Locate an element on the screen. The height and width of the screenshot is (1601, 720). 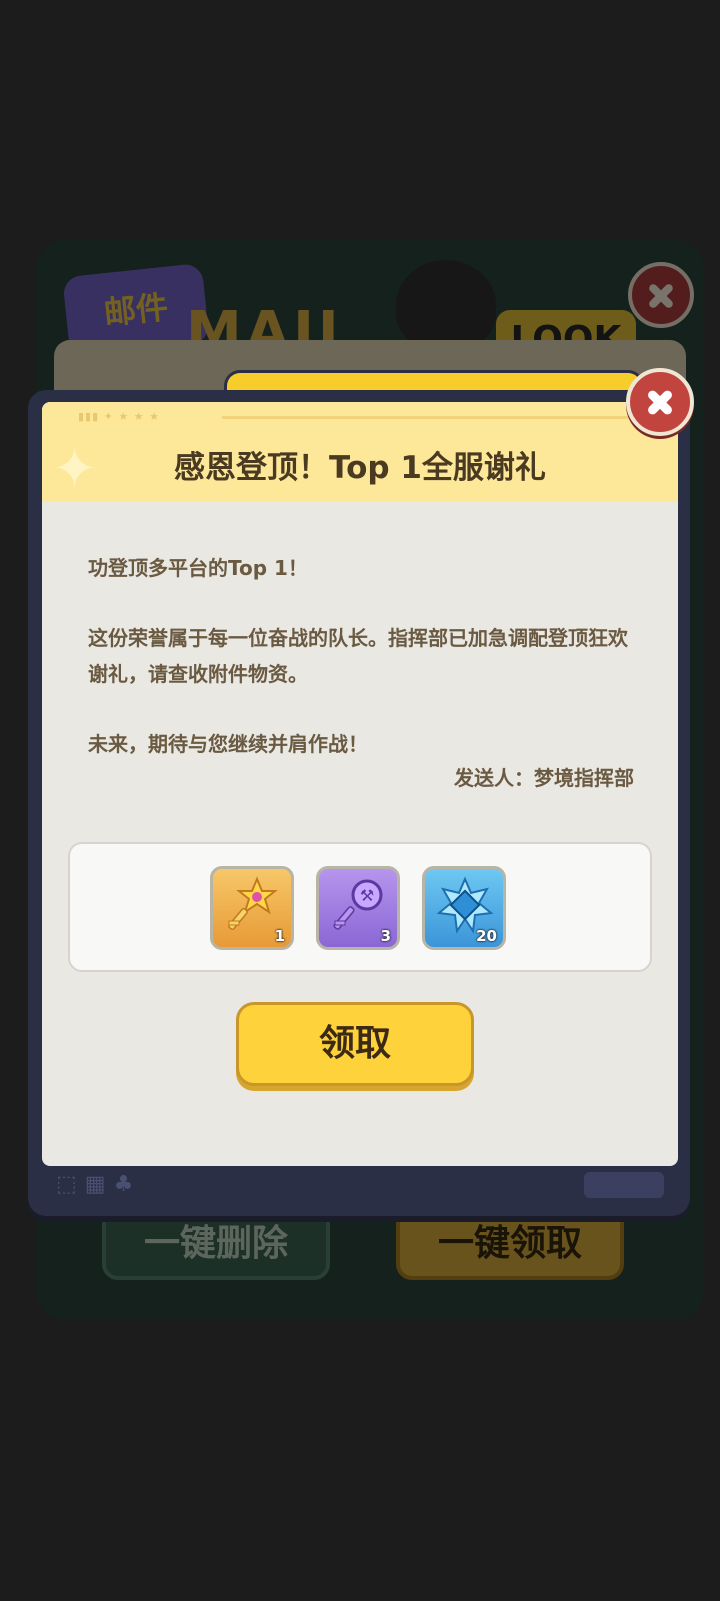
reward-item: 20 is located at coordinates (464, 908).